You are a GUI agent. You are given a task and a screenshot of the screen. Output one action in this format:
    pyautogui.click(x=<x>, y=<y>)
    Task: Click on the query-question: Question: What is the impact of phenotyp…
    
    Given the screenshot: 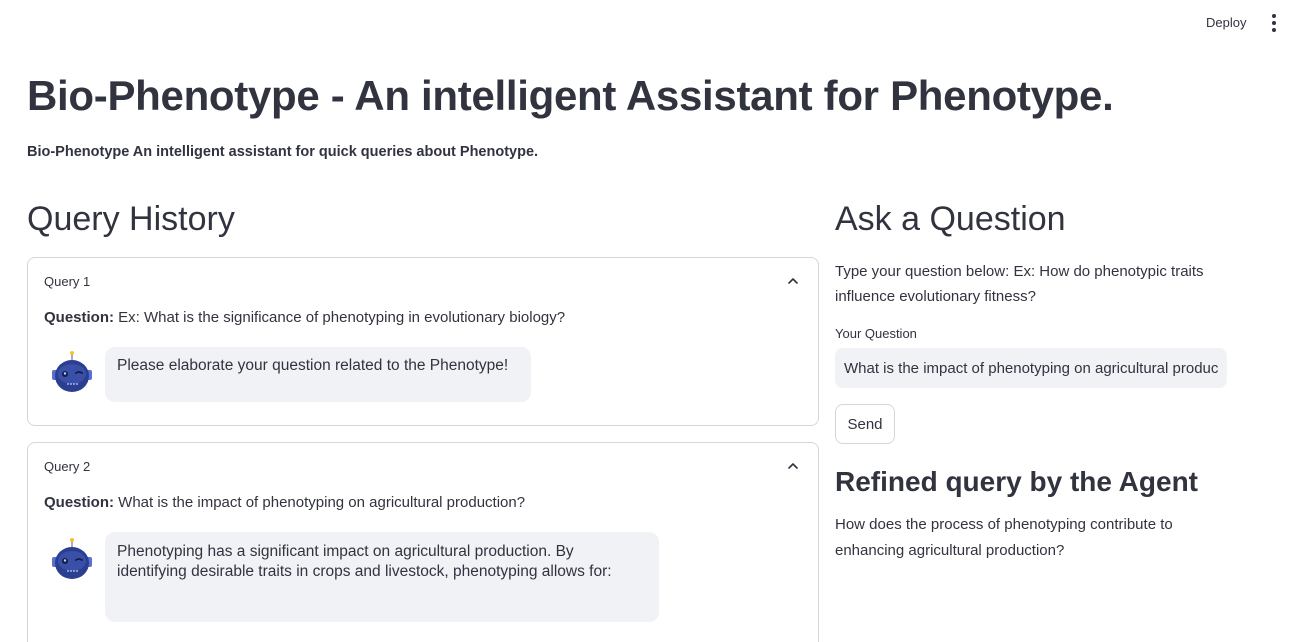 What is the action you would take?
    pyautogui.click(x=284, y=502)
    